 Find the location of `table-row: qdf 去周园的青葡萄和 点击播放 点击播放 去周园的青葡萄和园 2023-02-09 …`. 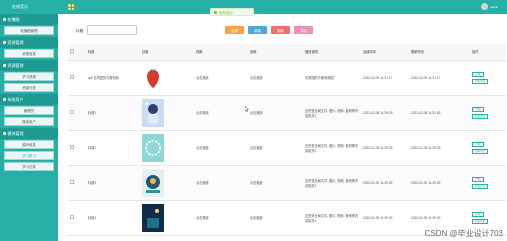

table-row: qdf 去周园的青葡萄和 点击播放 点击播放 去周园的青葡萄和园 2023-02-09 … is located at coordinates (287, 78).